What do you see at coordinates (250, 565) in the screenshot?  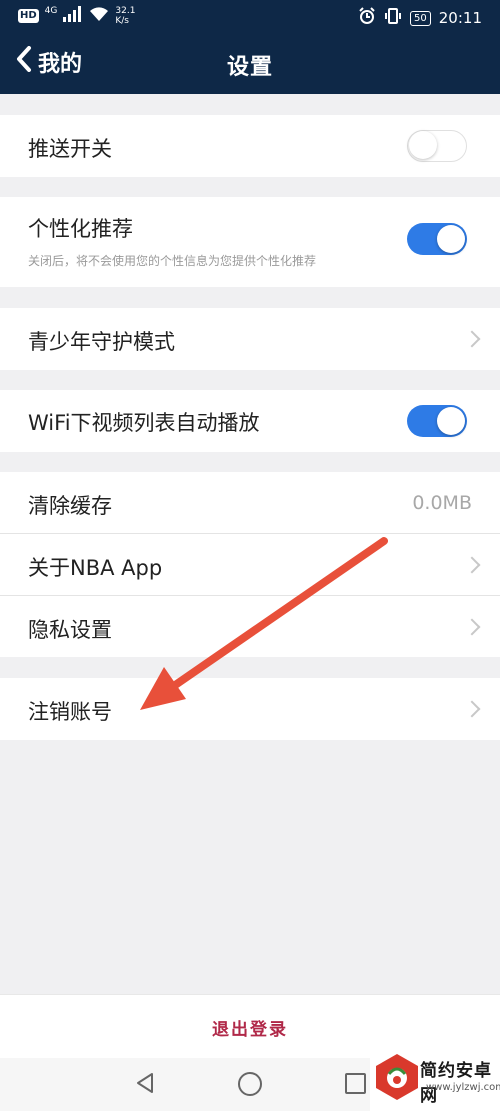 I see `about-row: 关于NBA App` at bounding box center [250, 565].